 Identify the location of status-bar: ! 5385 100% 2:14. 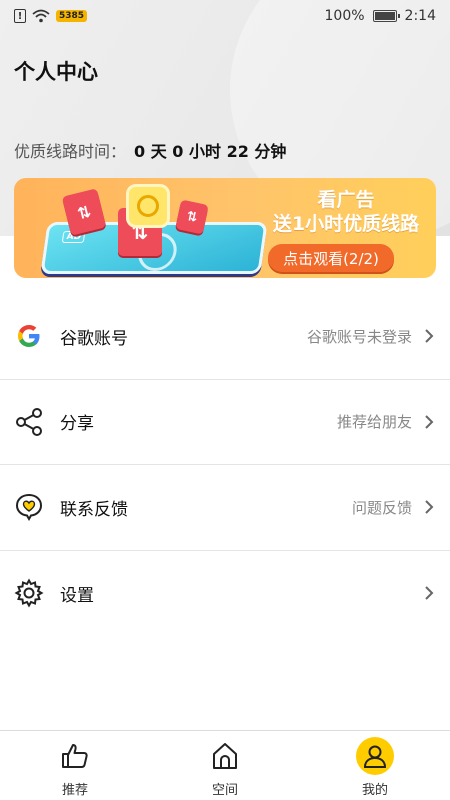
(225, 16).